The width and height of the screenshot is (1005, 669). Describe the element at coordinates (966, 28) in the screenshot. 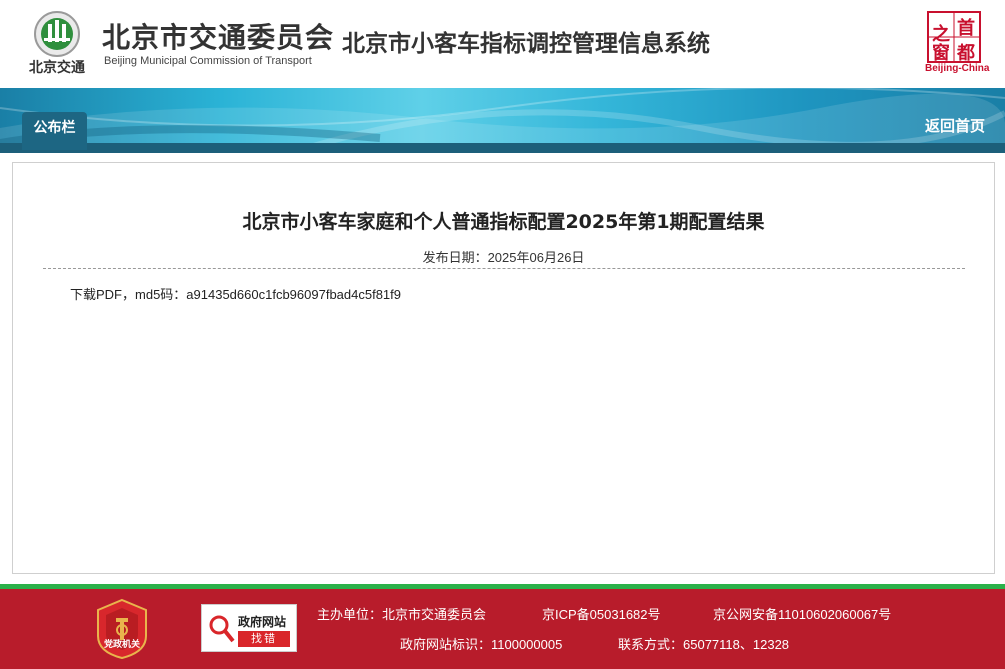

I see `capital-char-1: 首` at that location.